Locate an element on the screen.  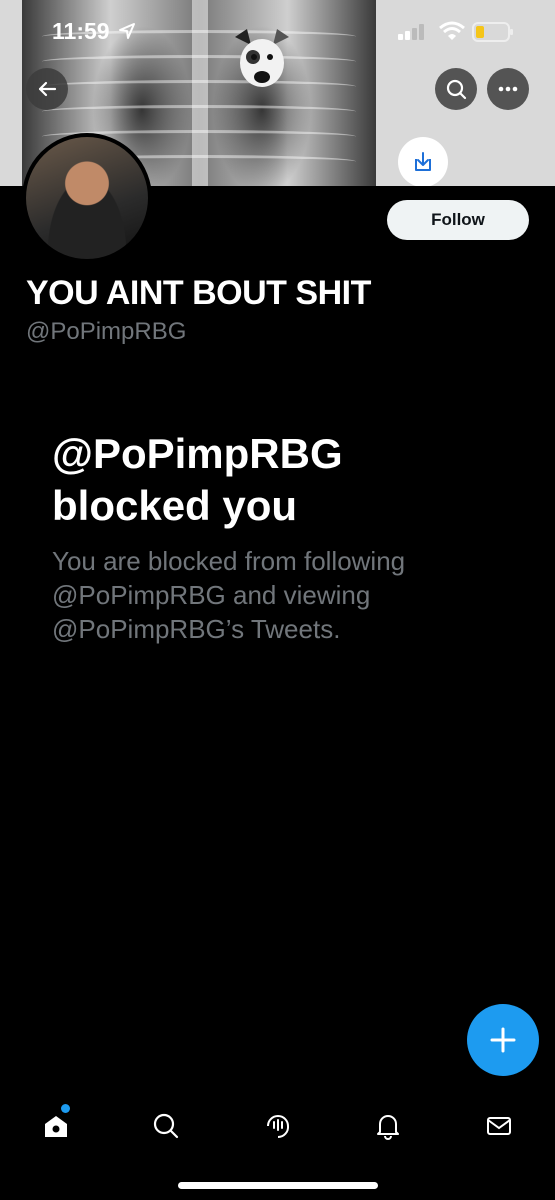
compose-icon is located at coordinates (503, 1040).